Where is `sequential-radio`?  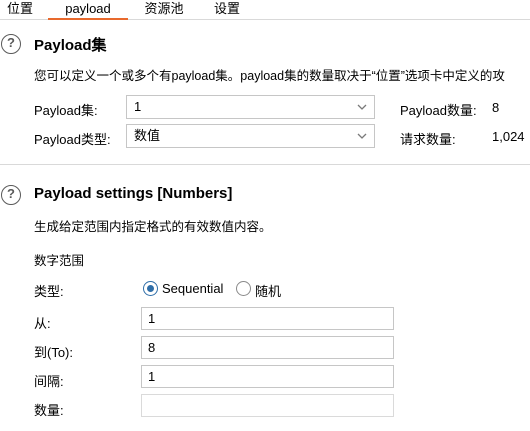 sequential-radio is located at coordinates (150, 288).